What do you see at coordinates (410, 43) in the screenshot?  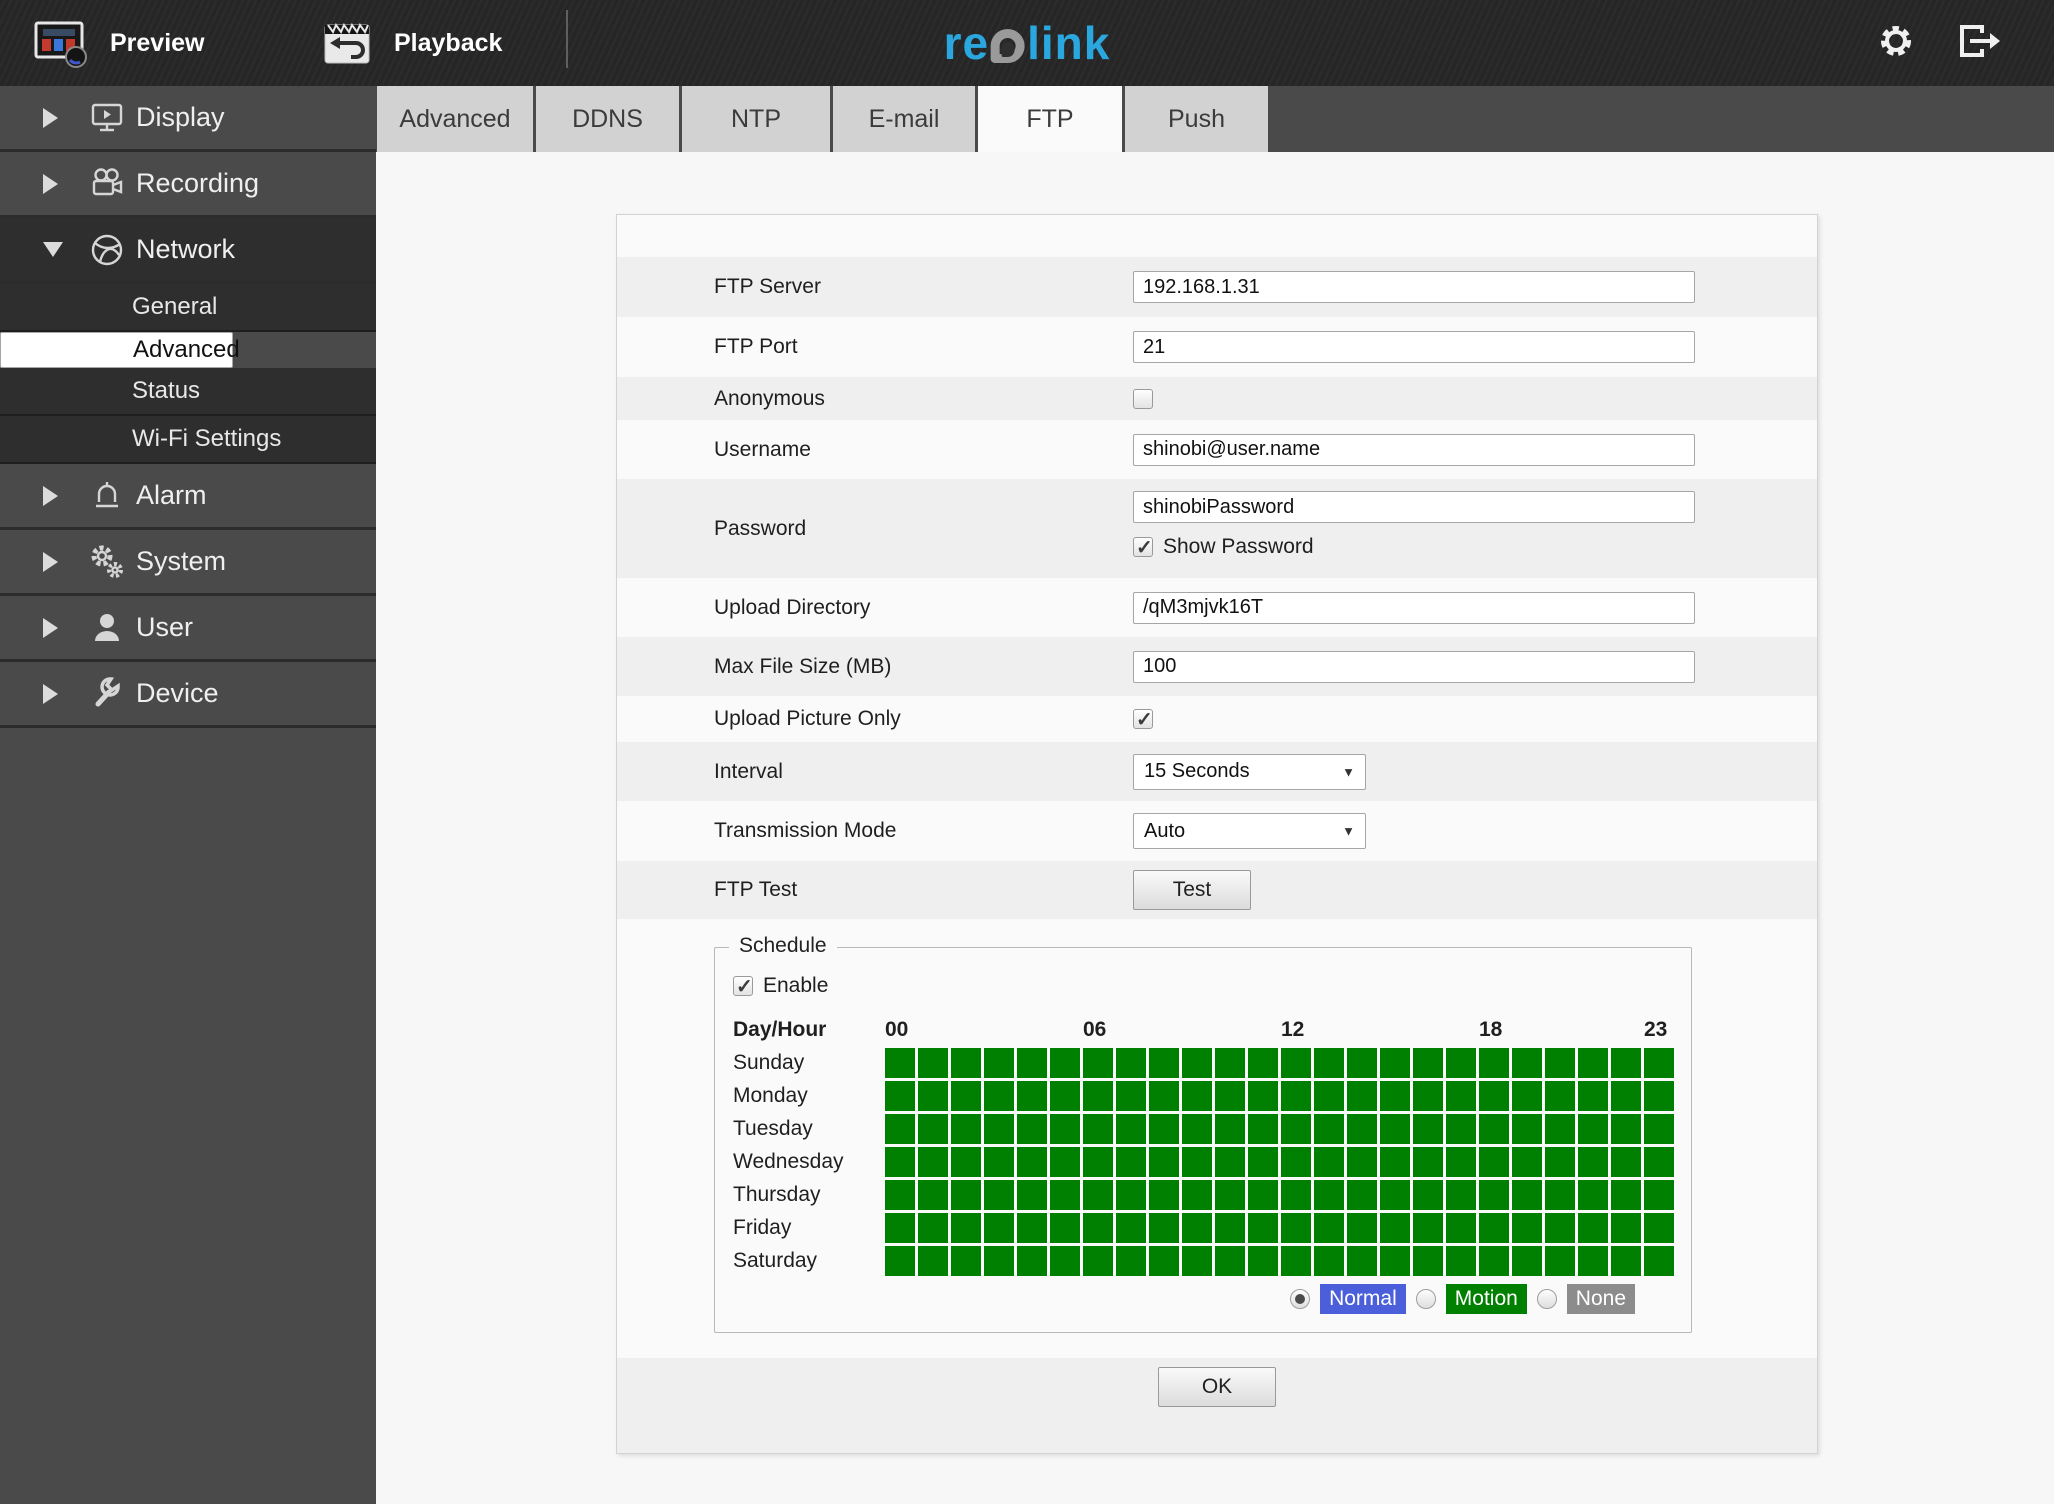 I see `playback-nav: Playback` at bounding box center [410, 43].